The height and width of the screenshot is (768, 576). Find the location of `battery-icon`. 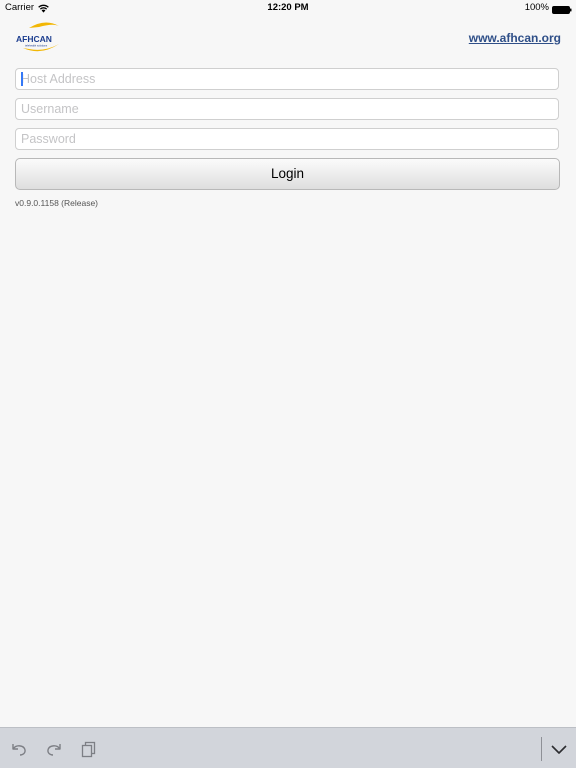

battery-icon is located at coordinates (562, 9).